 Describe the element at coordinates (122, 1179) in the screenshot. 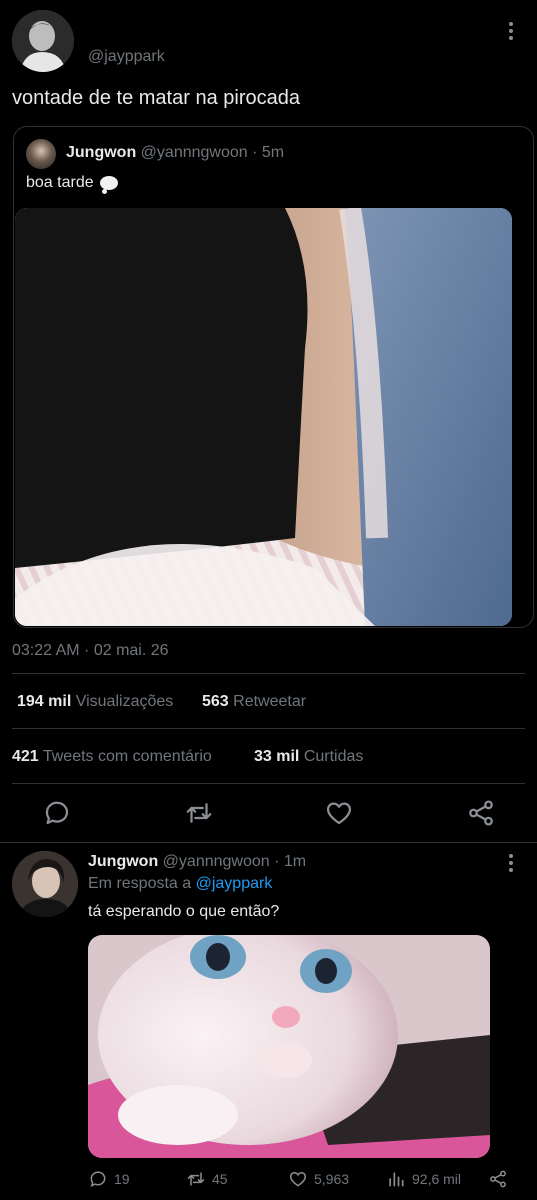

I see `replies-count: 19` at that location.